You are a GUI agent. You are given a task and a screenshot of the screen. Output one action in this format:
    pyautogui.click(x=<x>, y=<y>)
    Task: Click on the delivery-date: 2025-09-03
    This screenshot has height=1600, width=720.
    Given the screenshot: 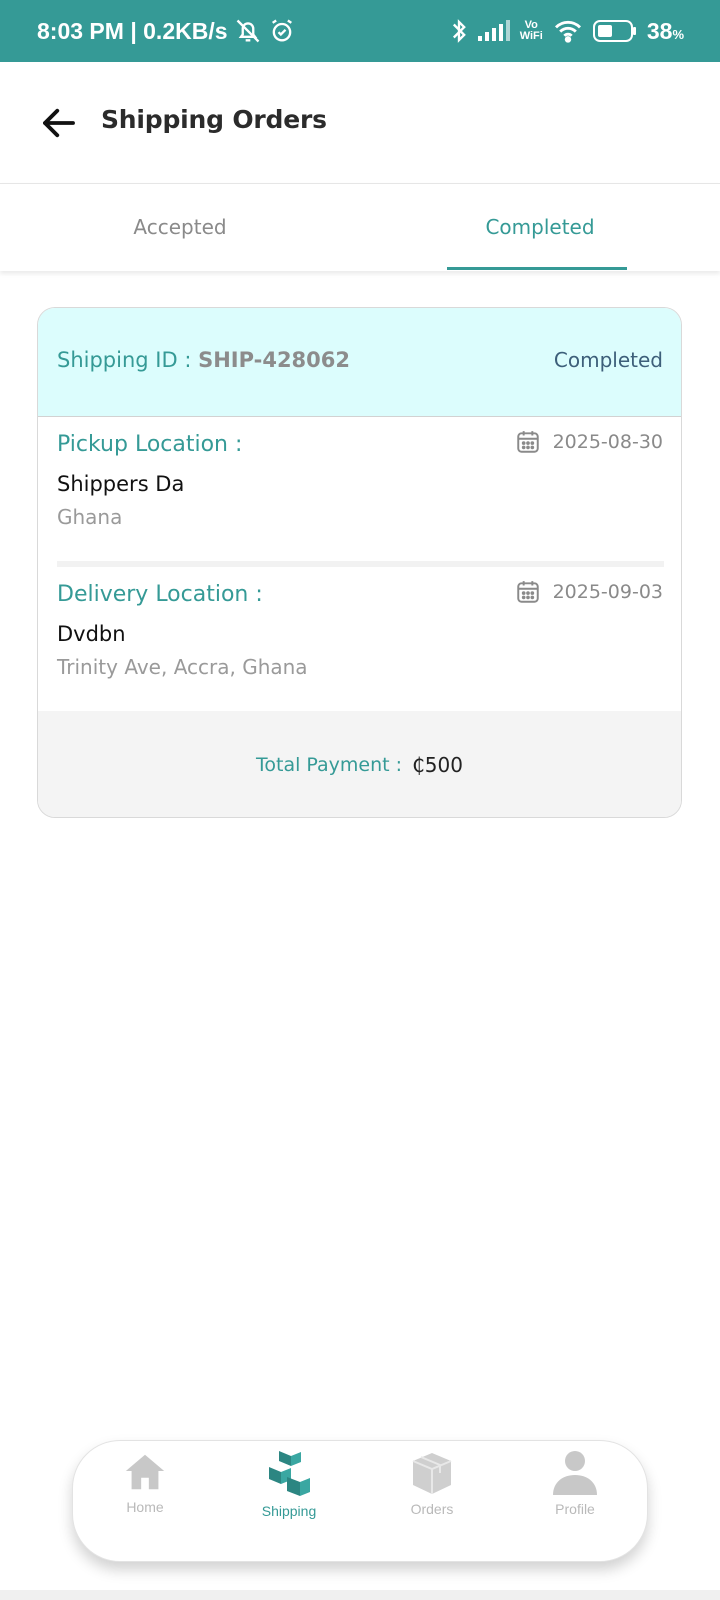 What is the action you would take?
    pyautogui.click(x=589, y=592)
    